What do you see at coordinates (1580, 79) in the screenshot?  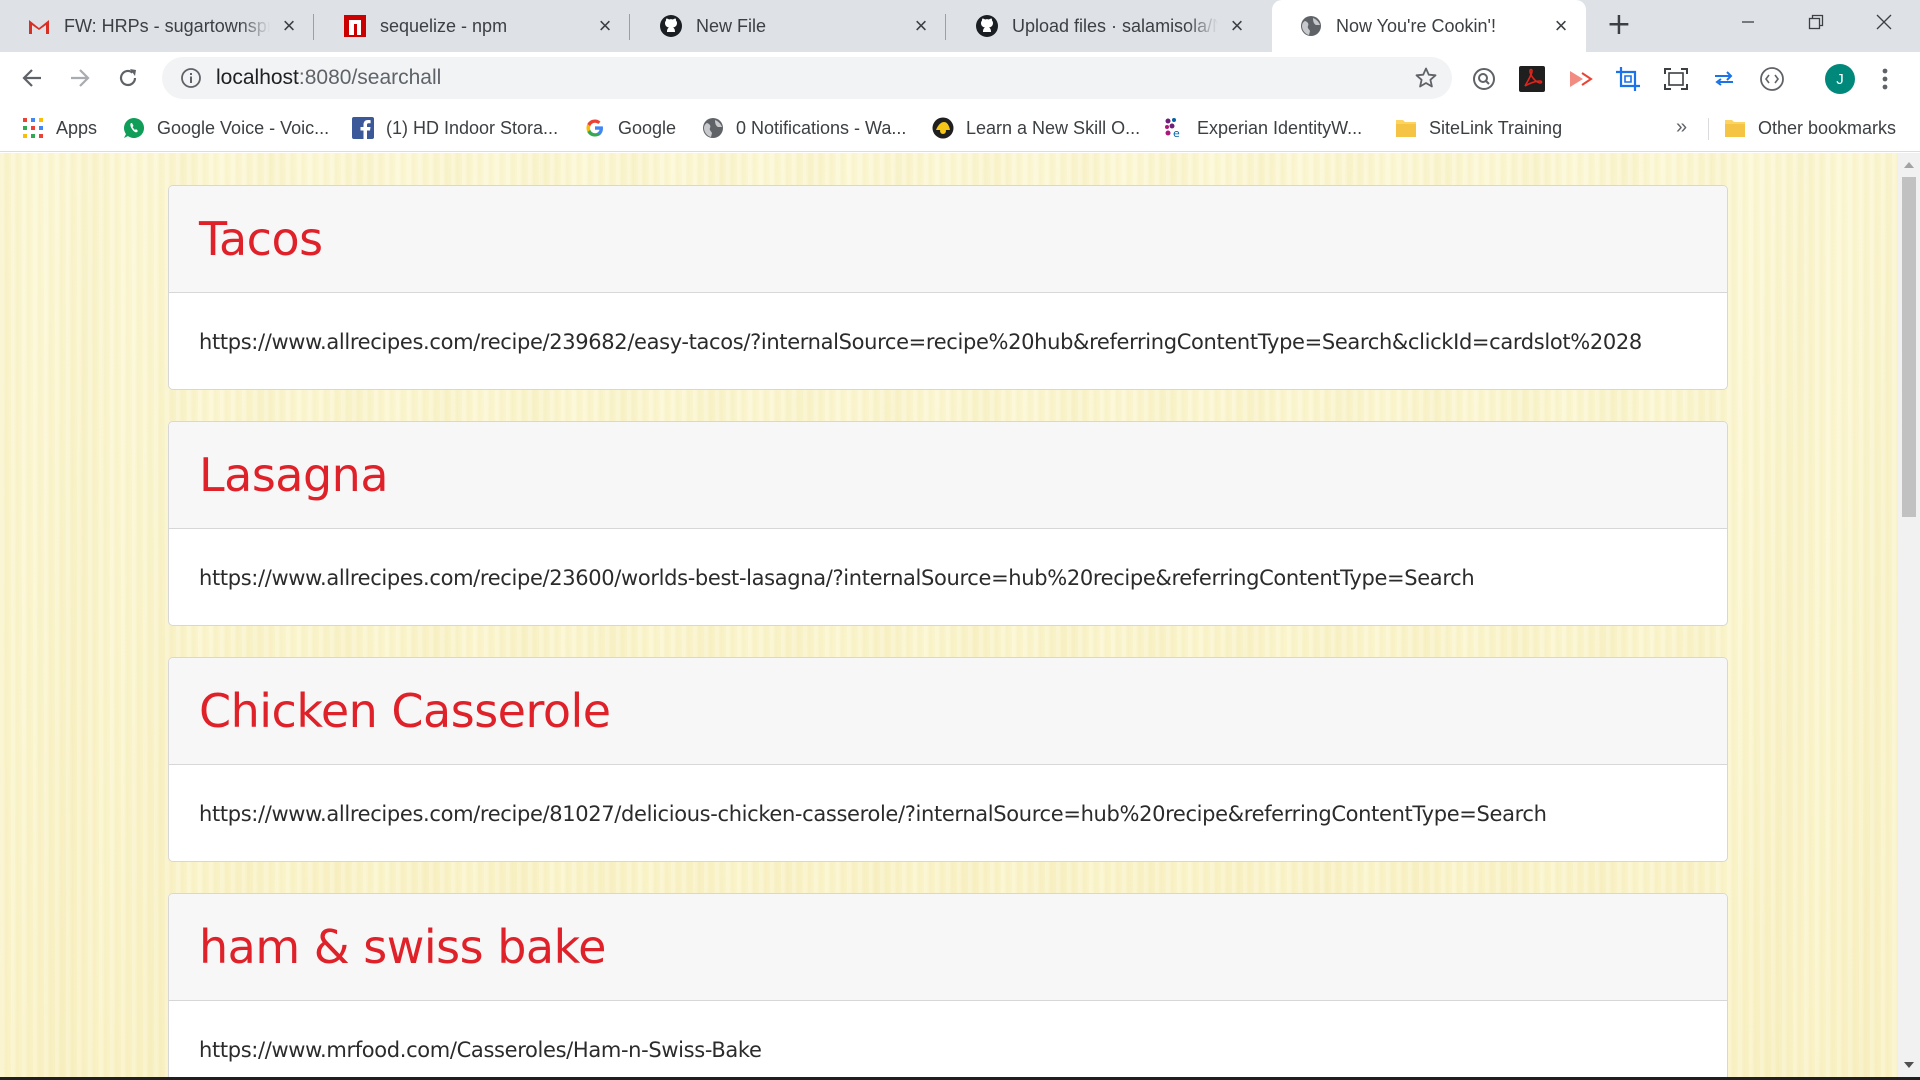 I see `screencast-icon` at bounding box center [1580, 79].